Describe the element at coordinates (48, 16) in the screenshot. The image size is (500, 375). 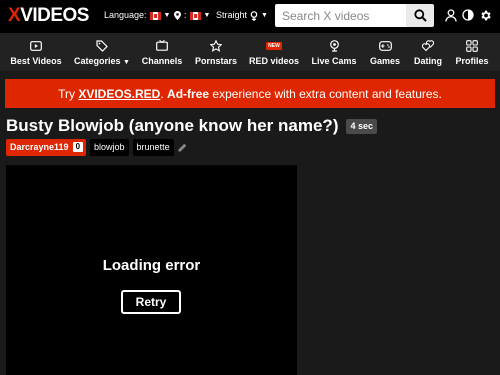
I see `site-logo: XVIDEOS` at that location.